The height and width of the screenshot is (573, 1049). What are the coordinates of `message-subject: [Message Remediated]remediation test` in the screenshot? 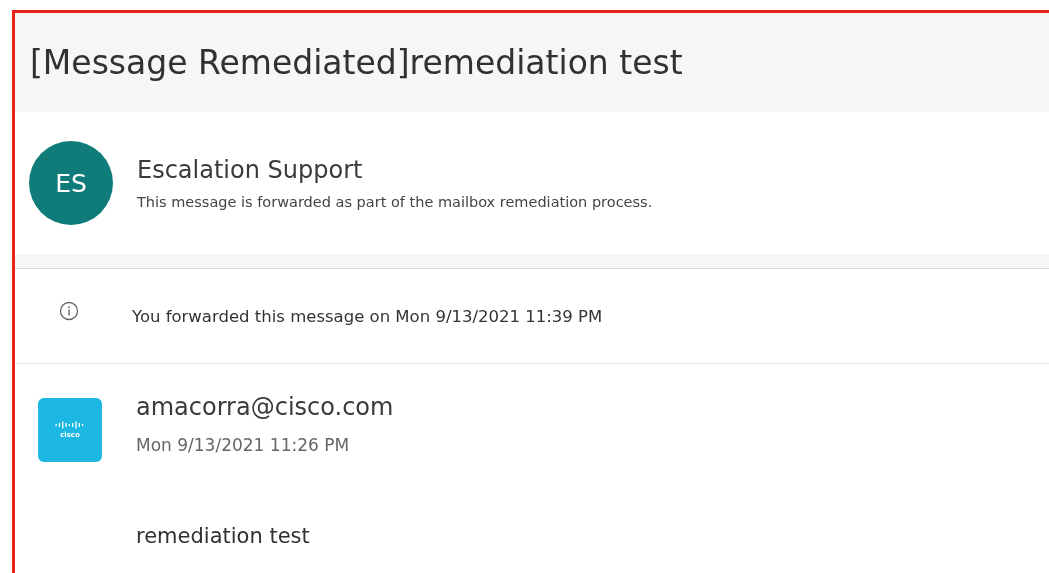 It's located at (356, 62).